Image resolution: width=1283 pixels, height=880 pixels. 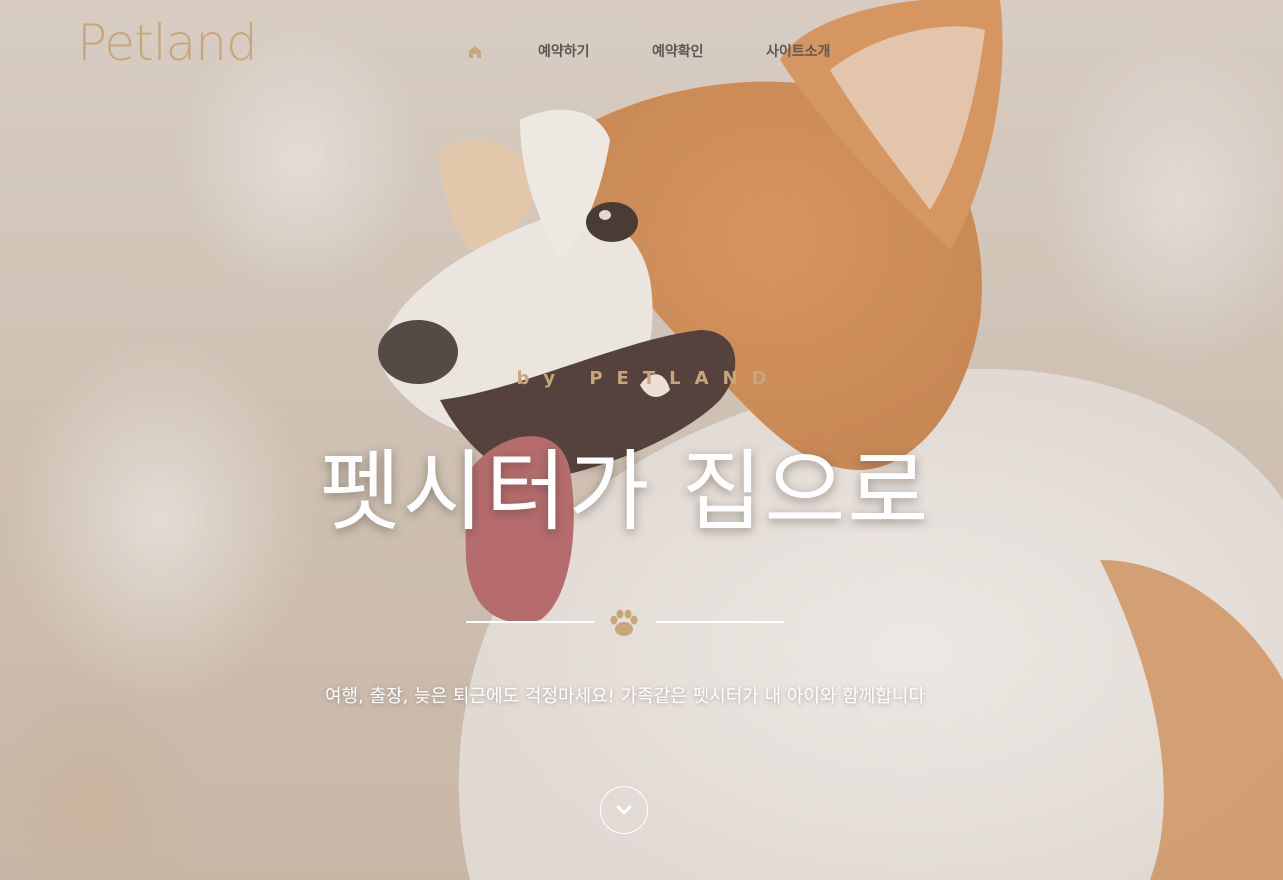 What do you see at coordinates (648, 378) in the screenshot?
I see `hero-eyebrow: by PETLAND` at bounding box center [648, 378].